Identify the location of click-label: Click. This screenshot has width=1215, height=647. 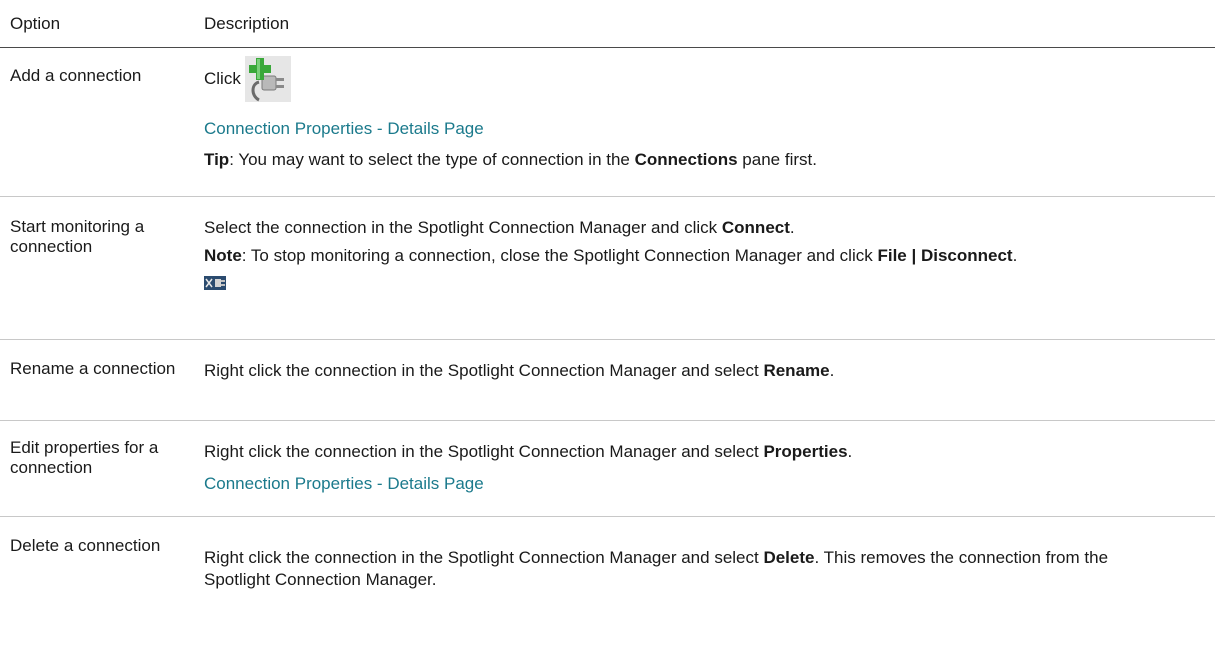
(222, 78).